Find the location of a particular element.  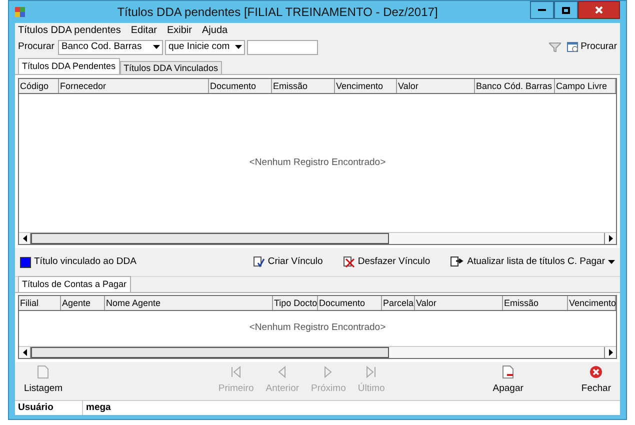

search-label: Procurar is located at coordinates (36, 47).